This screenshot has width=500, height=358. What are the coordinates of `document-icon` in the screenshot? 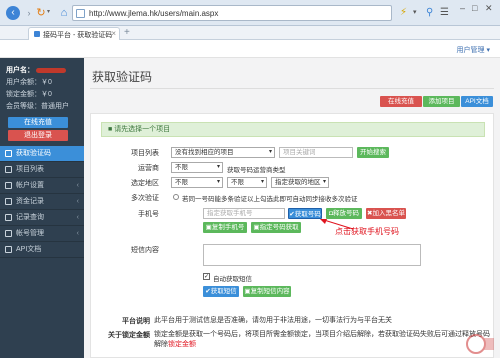 It's located at (8, 217).